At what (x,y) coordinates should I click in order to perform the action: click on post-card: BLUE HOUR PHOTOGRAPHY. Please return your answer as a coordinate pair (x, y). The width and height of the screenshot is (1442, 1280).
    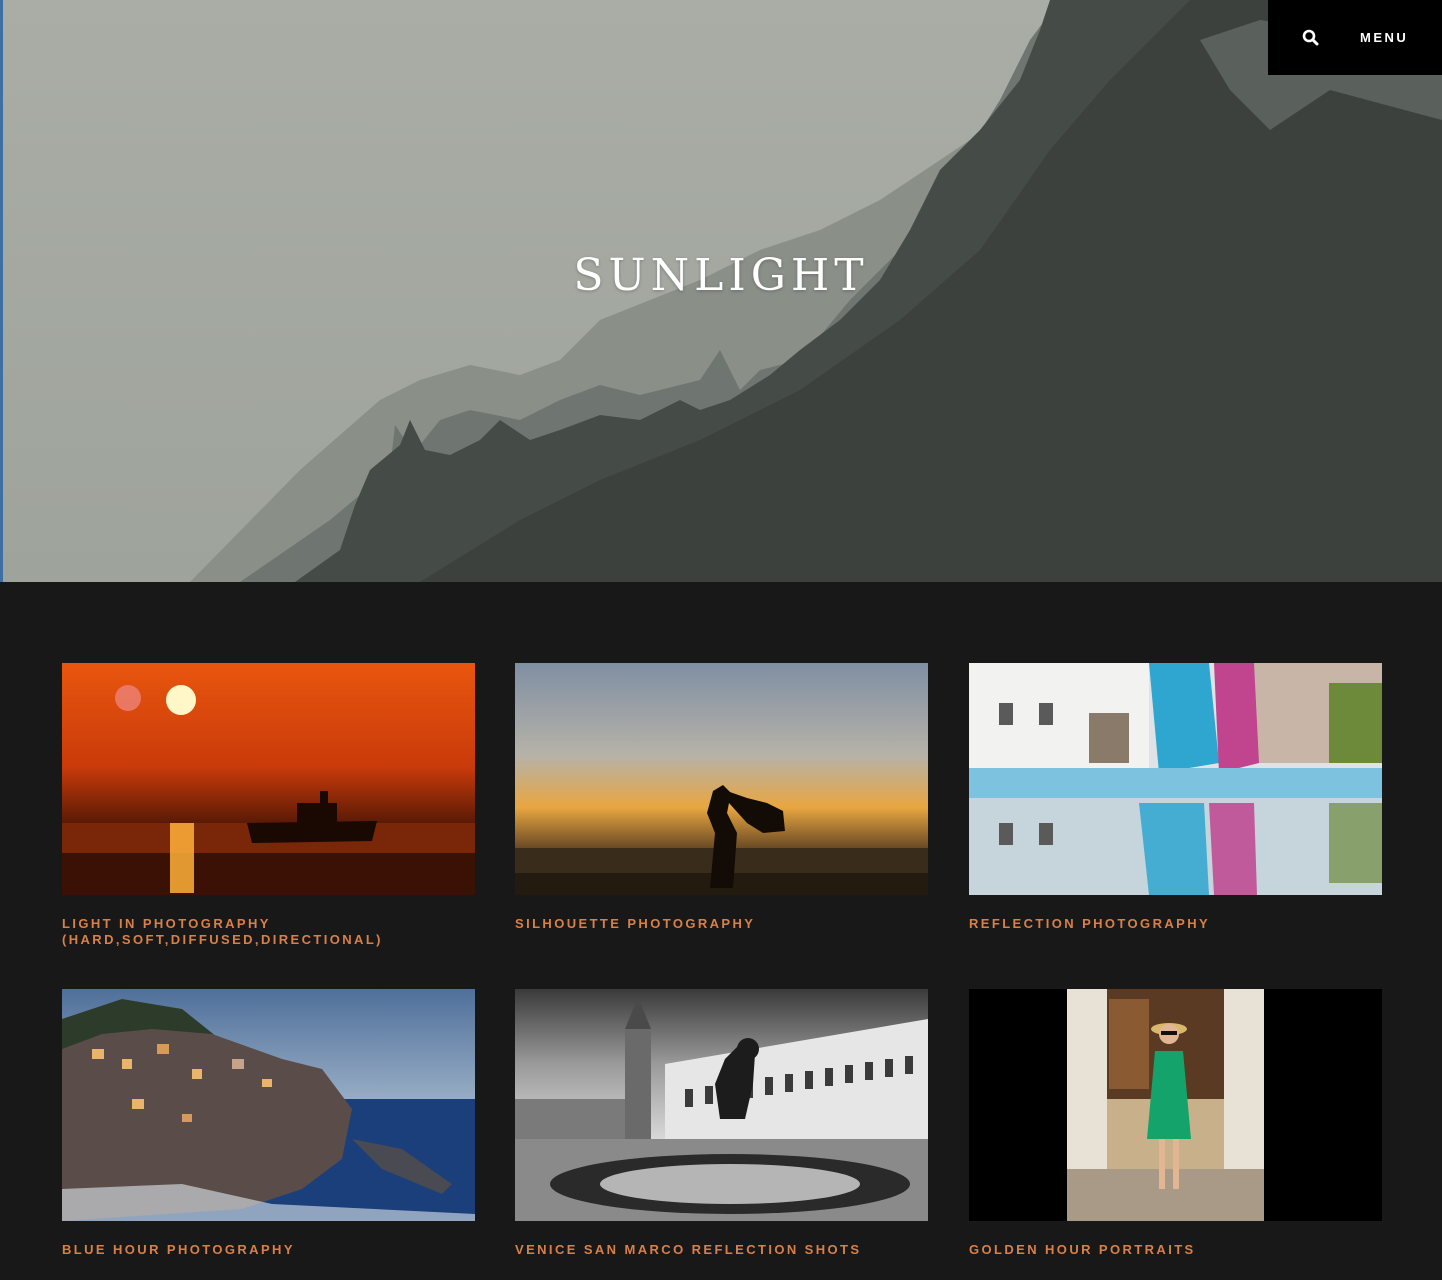
    Looking at the image, I should click on (268, 1123).